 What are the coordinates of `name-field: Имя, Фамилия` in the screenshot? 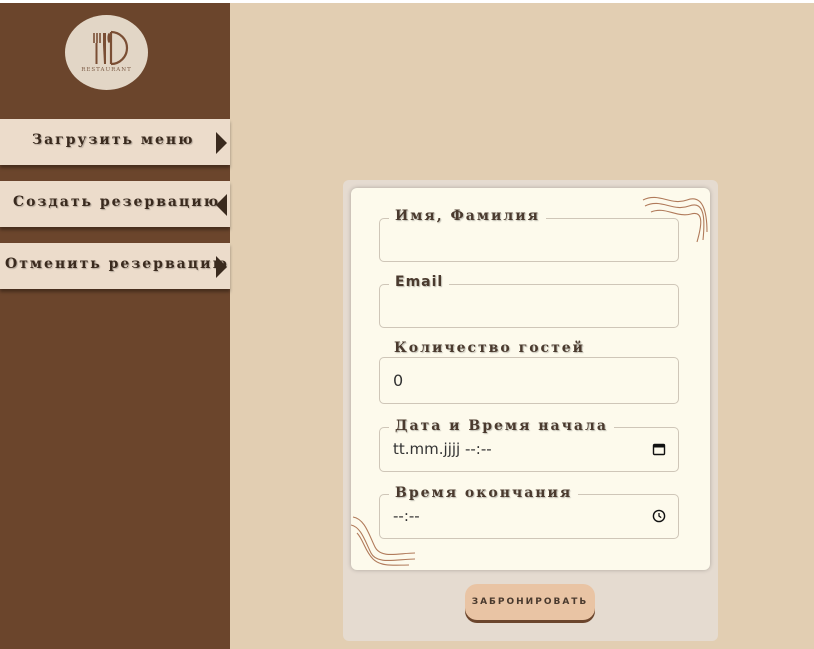 It's located at (529, 235).